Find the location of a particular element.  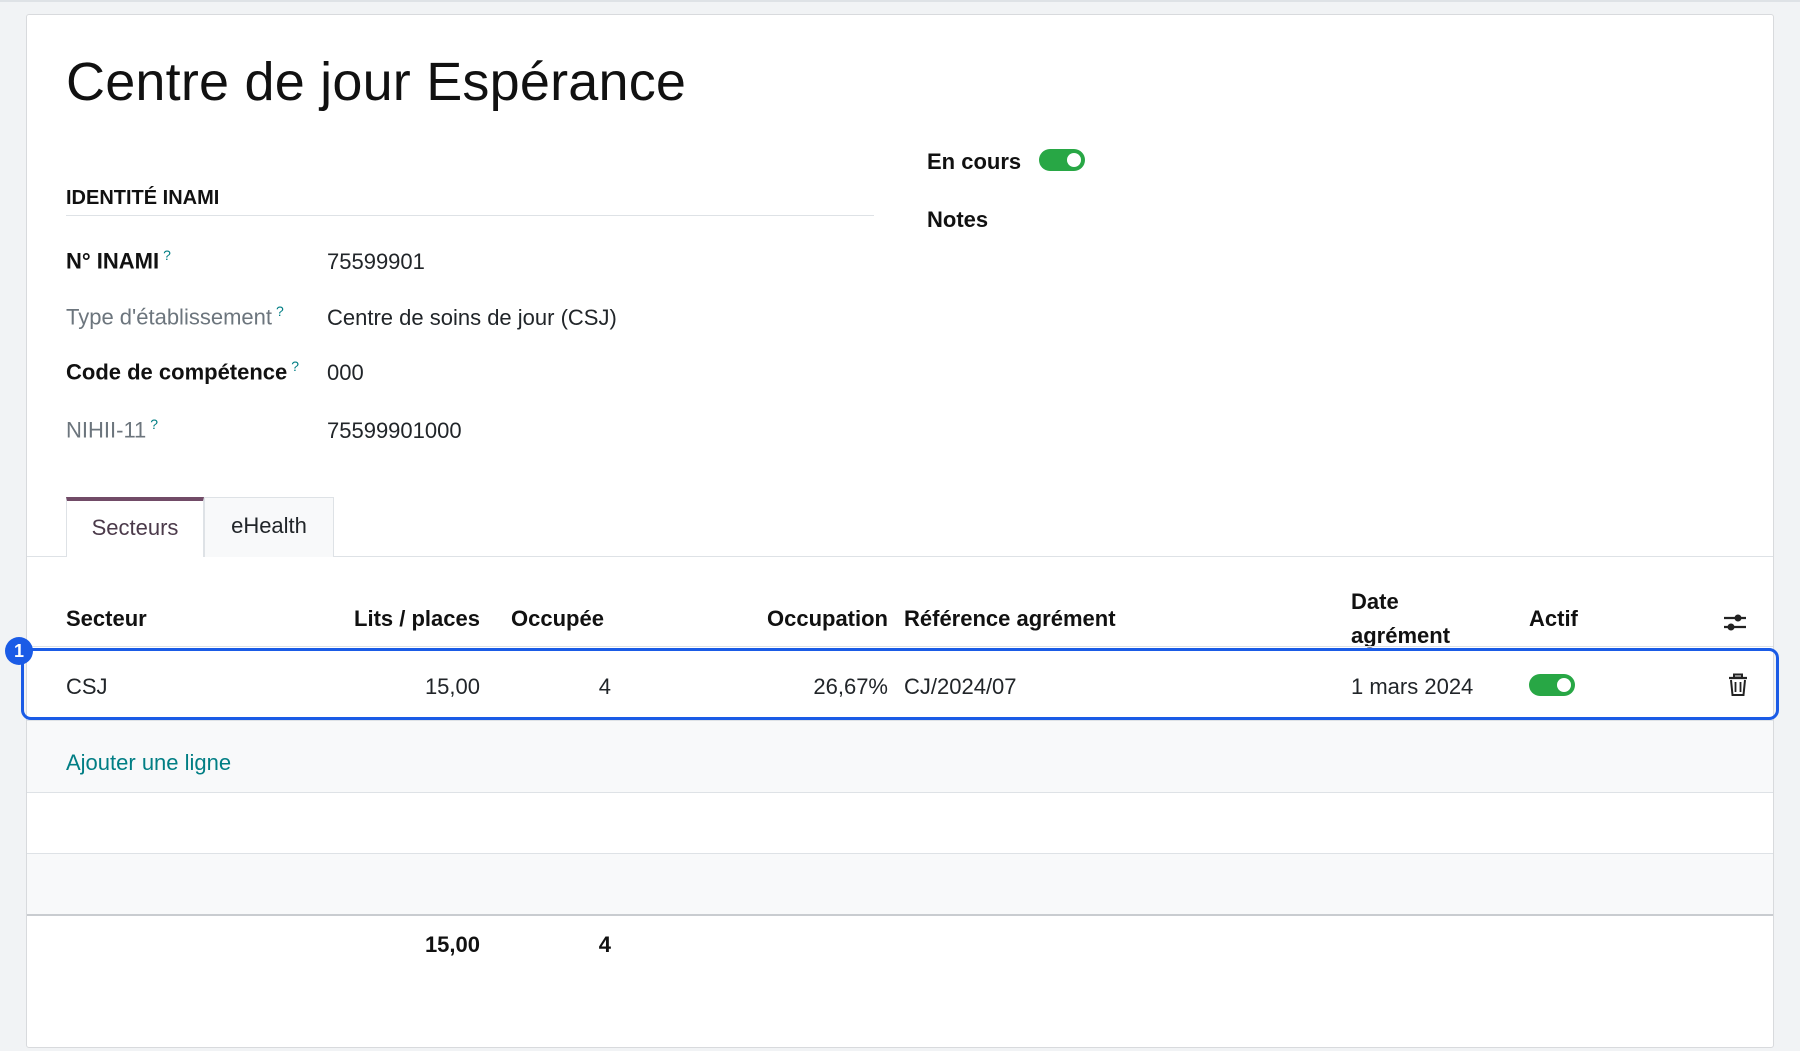

tab-secteurs: Secteurs is located at coordinates (135, 527).